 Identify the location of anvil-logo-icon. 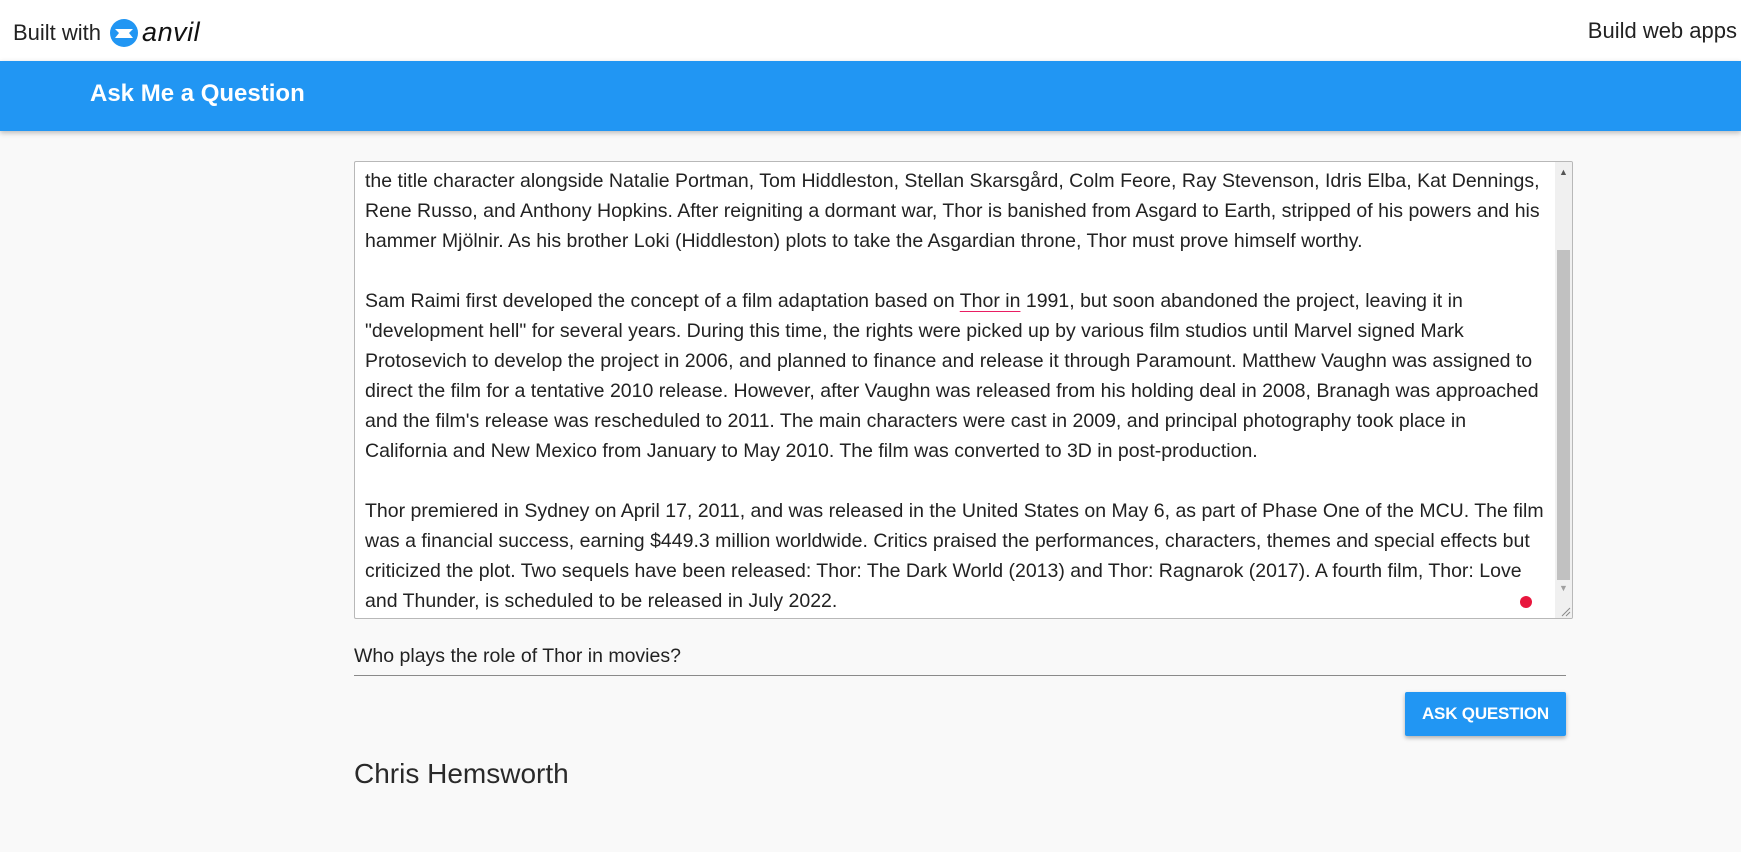
(124, 32).